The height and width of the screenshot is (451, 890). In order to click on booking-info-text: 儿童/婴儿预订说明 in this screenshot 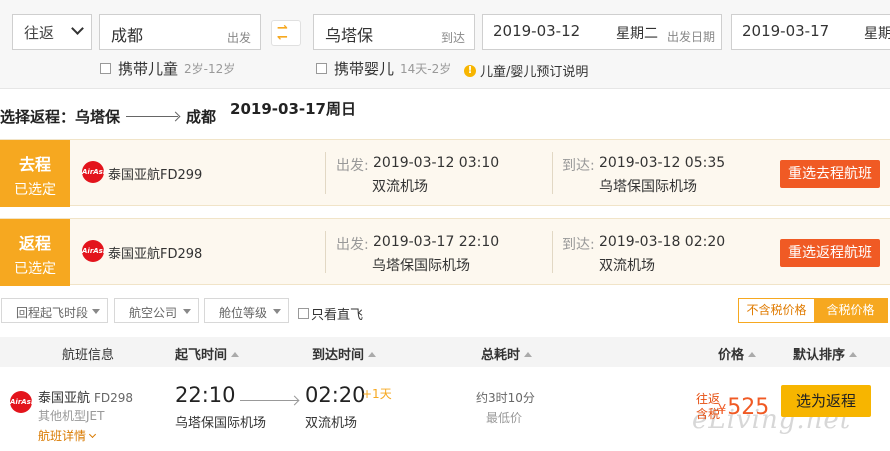, I will do `click(534, 72)`.